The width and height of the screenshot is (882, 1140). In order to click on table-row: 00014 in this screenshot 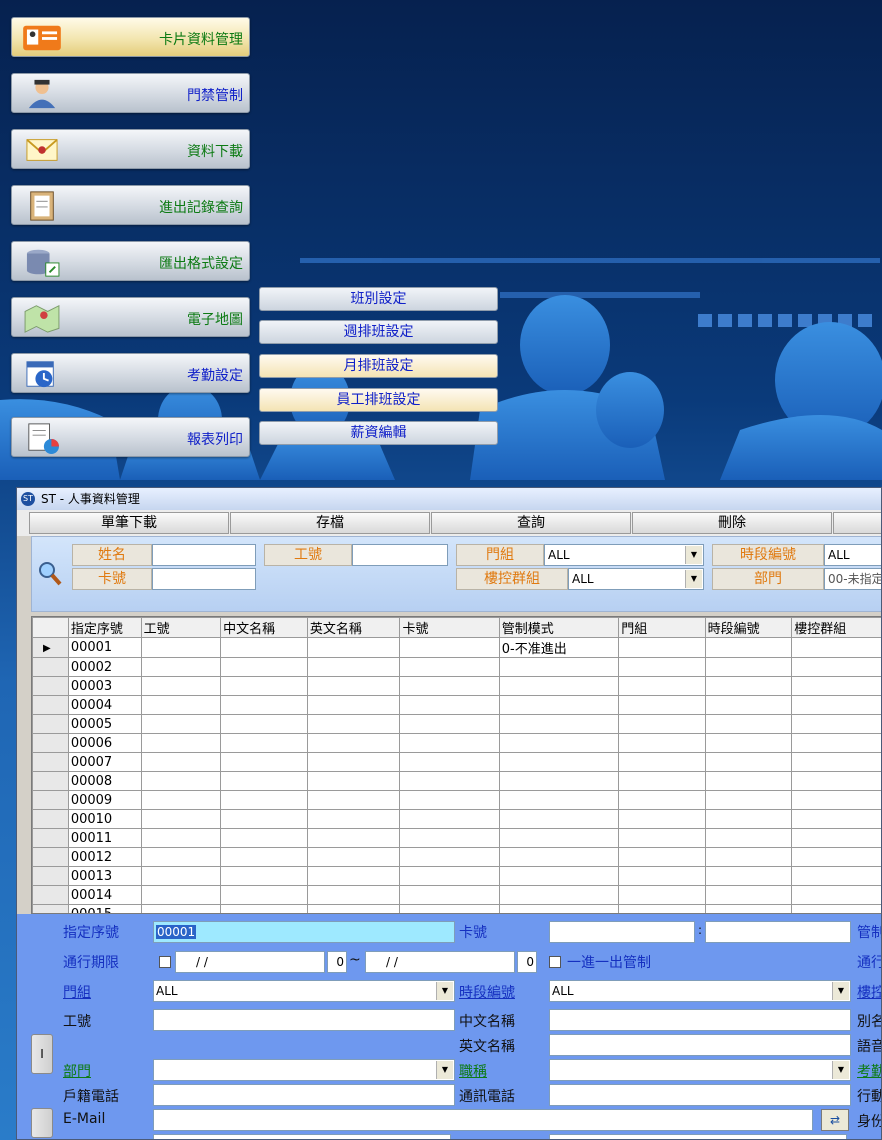, I will do `click(456, 895)`.